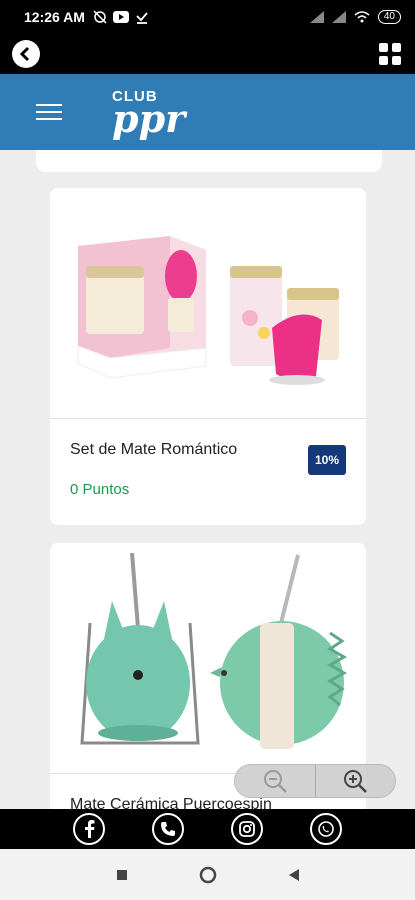 The image size is (415, 900). What do you see at coordinates (149, 118) in the screenshot?
I see `logo-ppr-text: ppr` at bounding box center [149, 118].